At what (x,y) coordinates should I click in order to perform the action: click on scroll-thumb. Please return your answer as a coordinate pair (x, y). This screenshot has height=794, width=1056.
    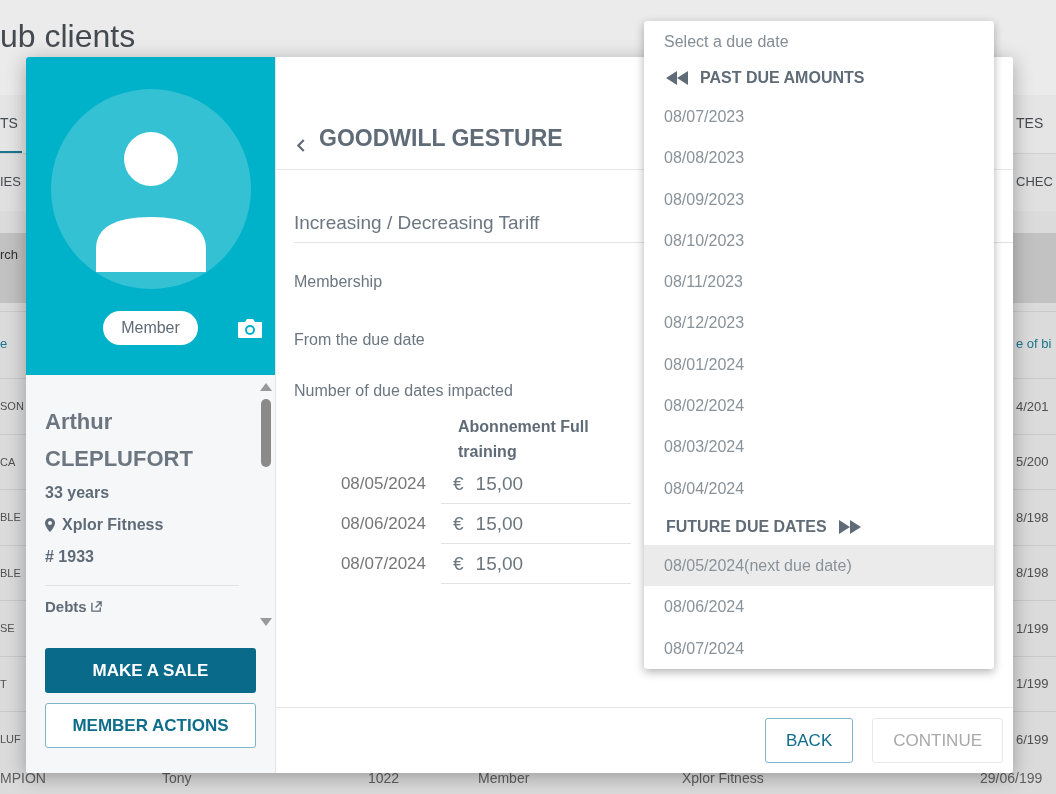
    Looking at the image, I should click on (266, 433).